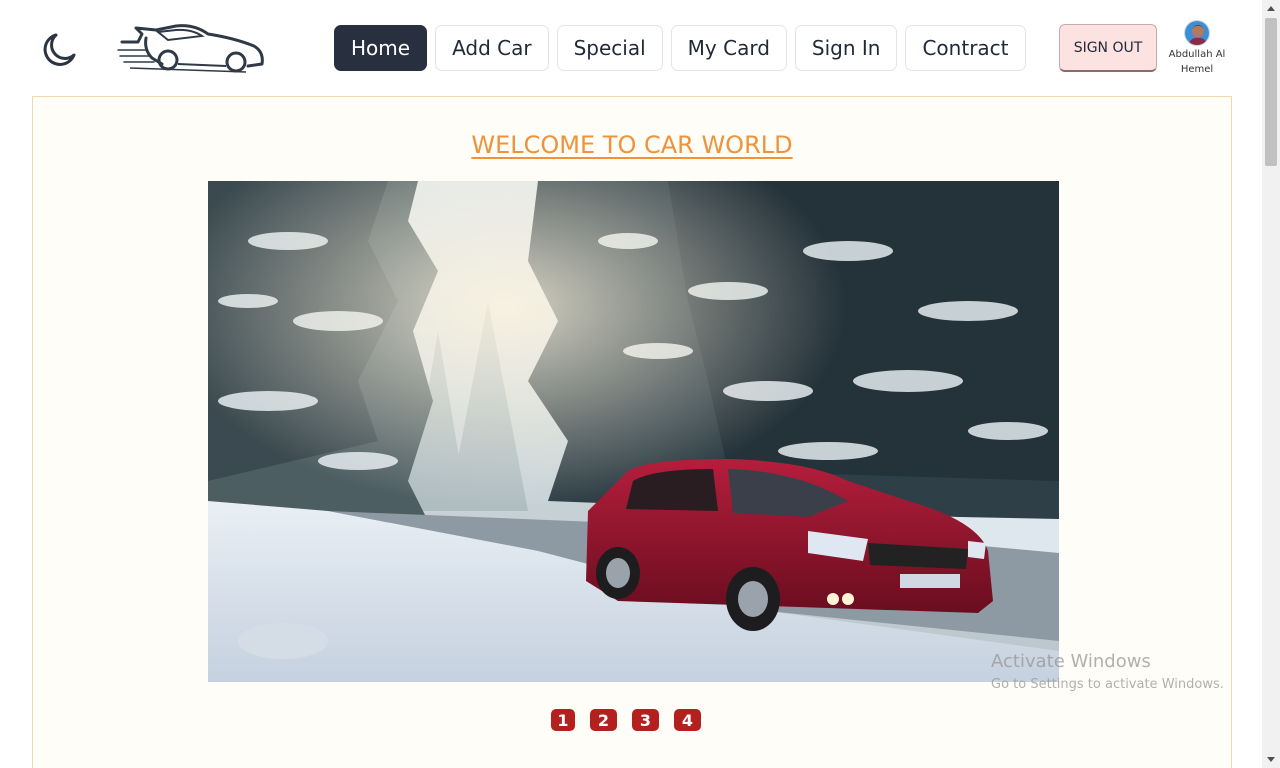 The height and width of the screenshot is (768, 1280). Describe the element at coordinates (563, 720) in the screenshot. I see `carousel-page-1: 1` at that location.